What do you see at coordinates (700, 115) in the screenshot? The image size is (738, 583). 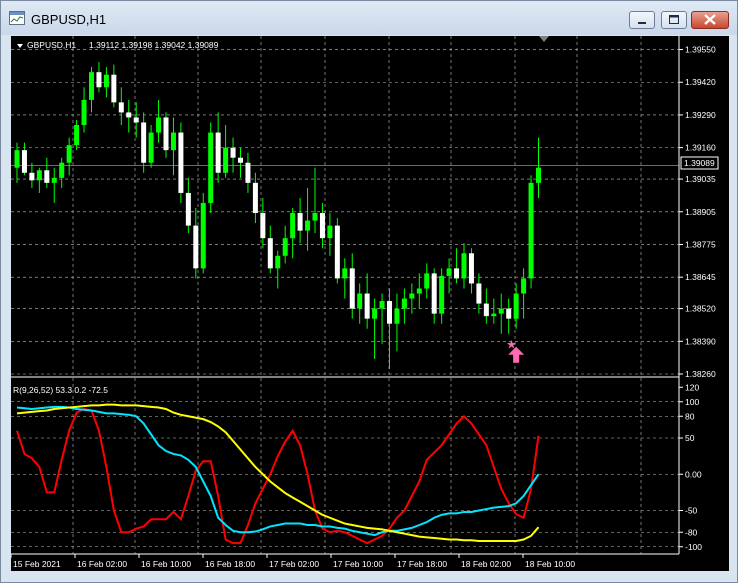 I see `price-axis-label: 1.39290` at bounding box center [700, 115].